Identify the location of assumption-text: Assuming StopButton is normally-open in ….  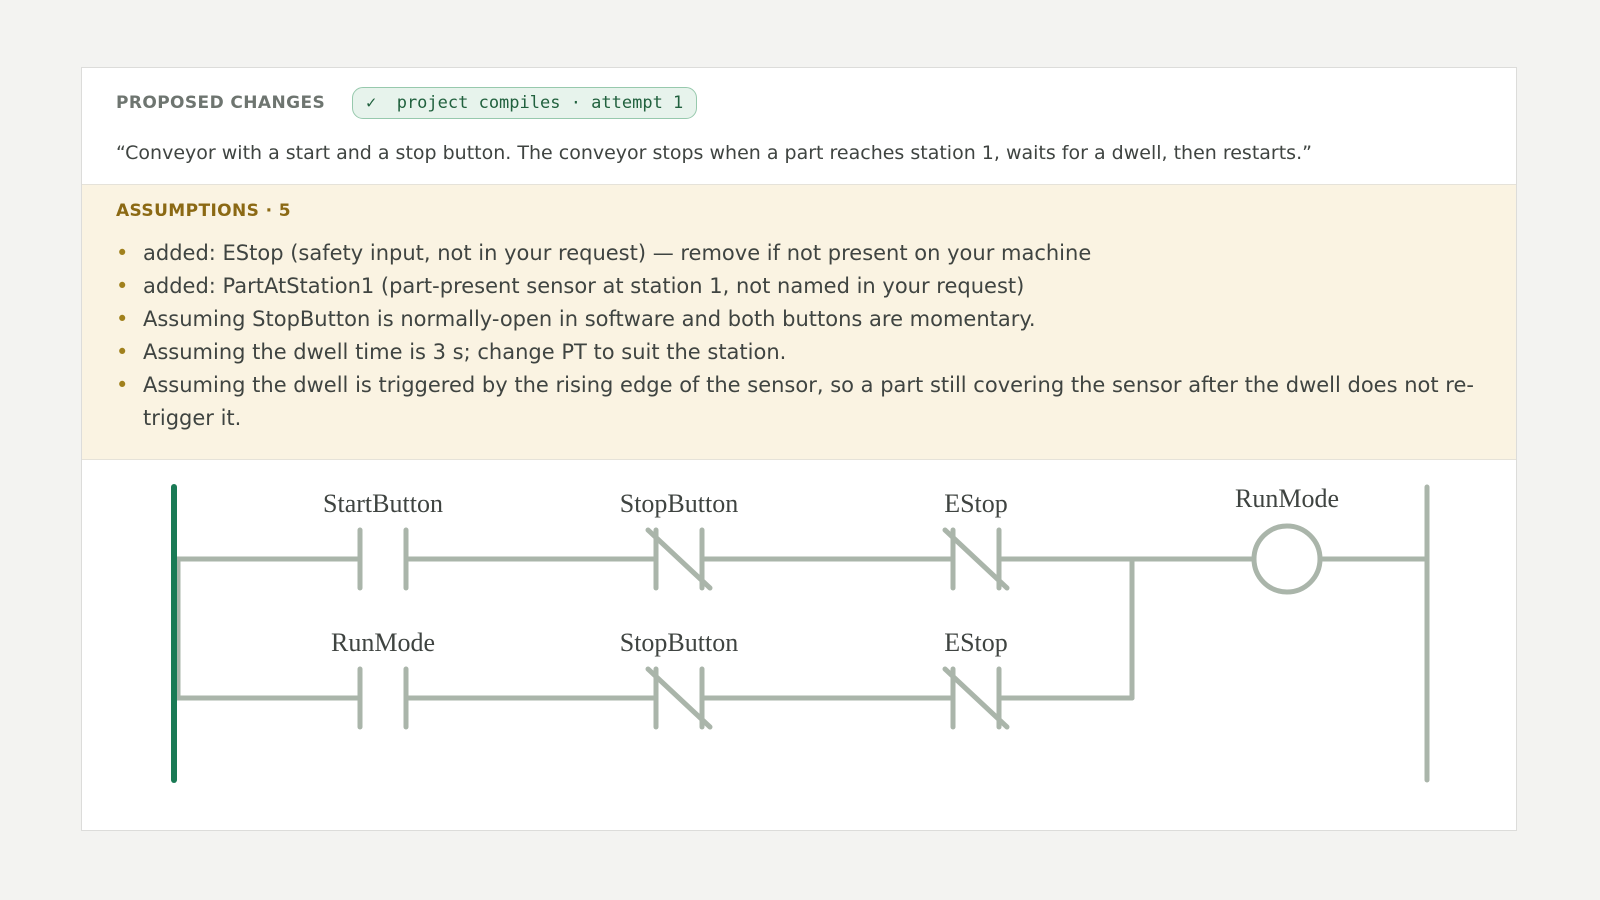
(589, 319).